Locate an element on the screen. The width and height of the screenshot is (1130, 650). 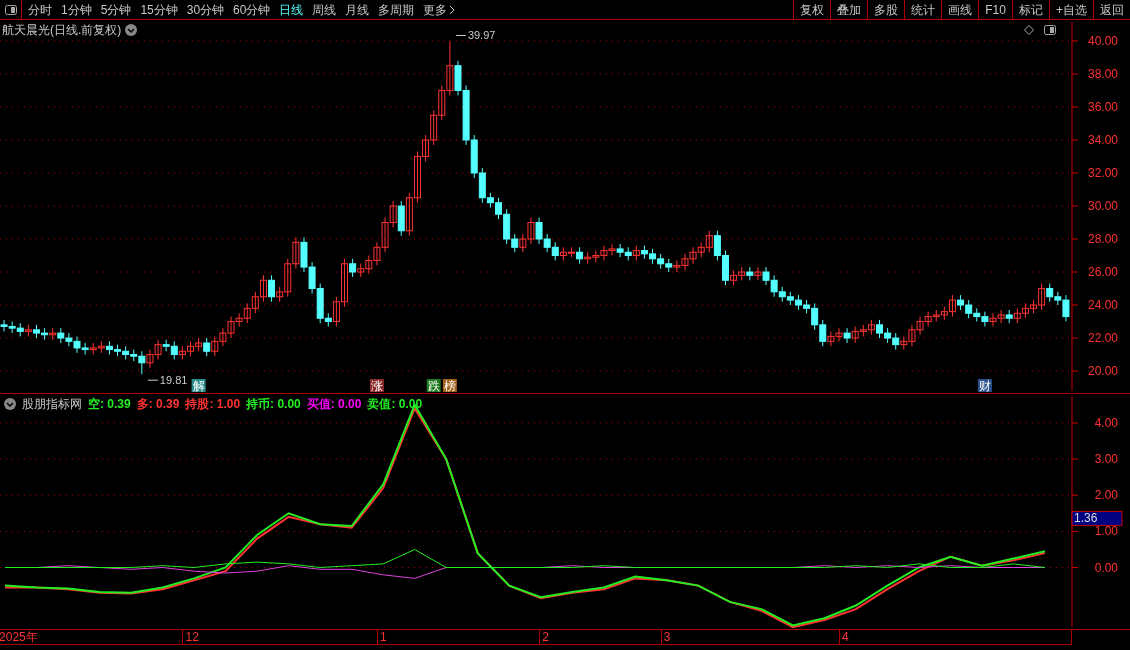
axis-tick-label: 22.00 is located at coordinates (1102, 338).